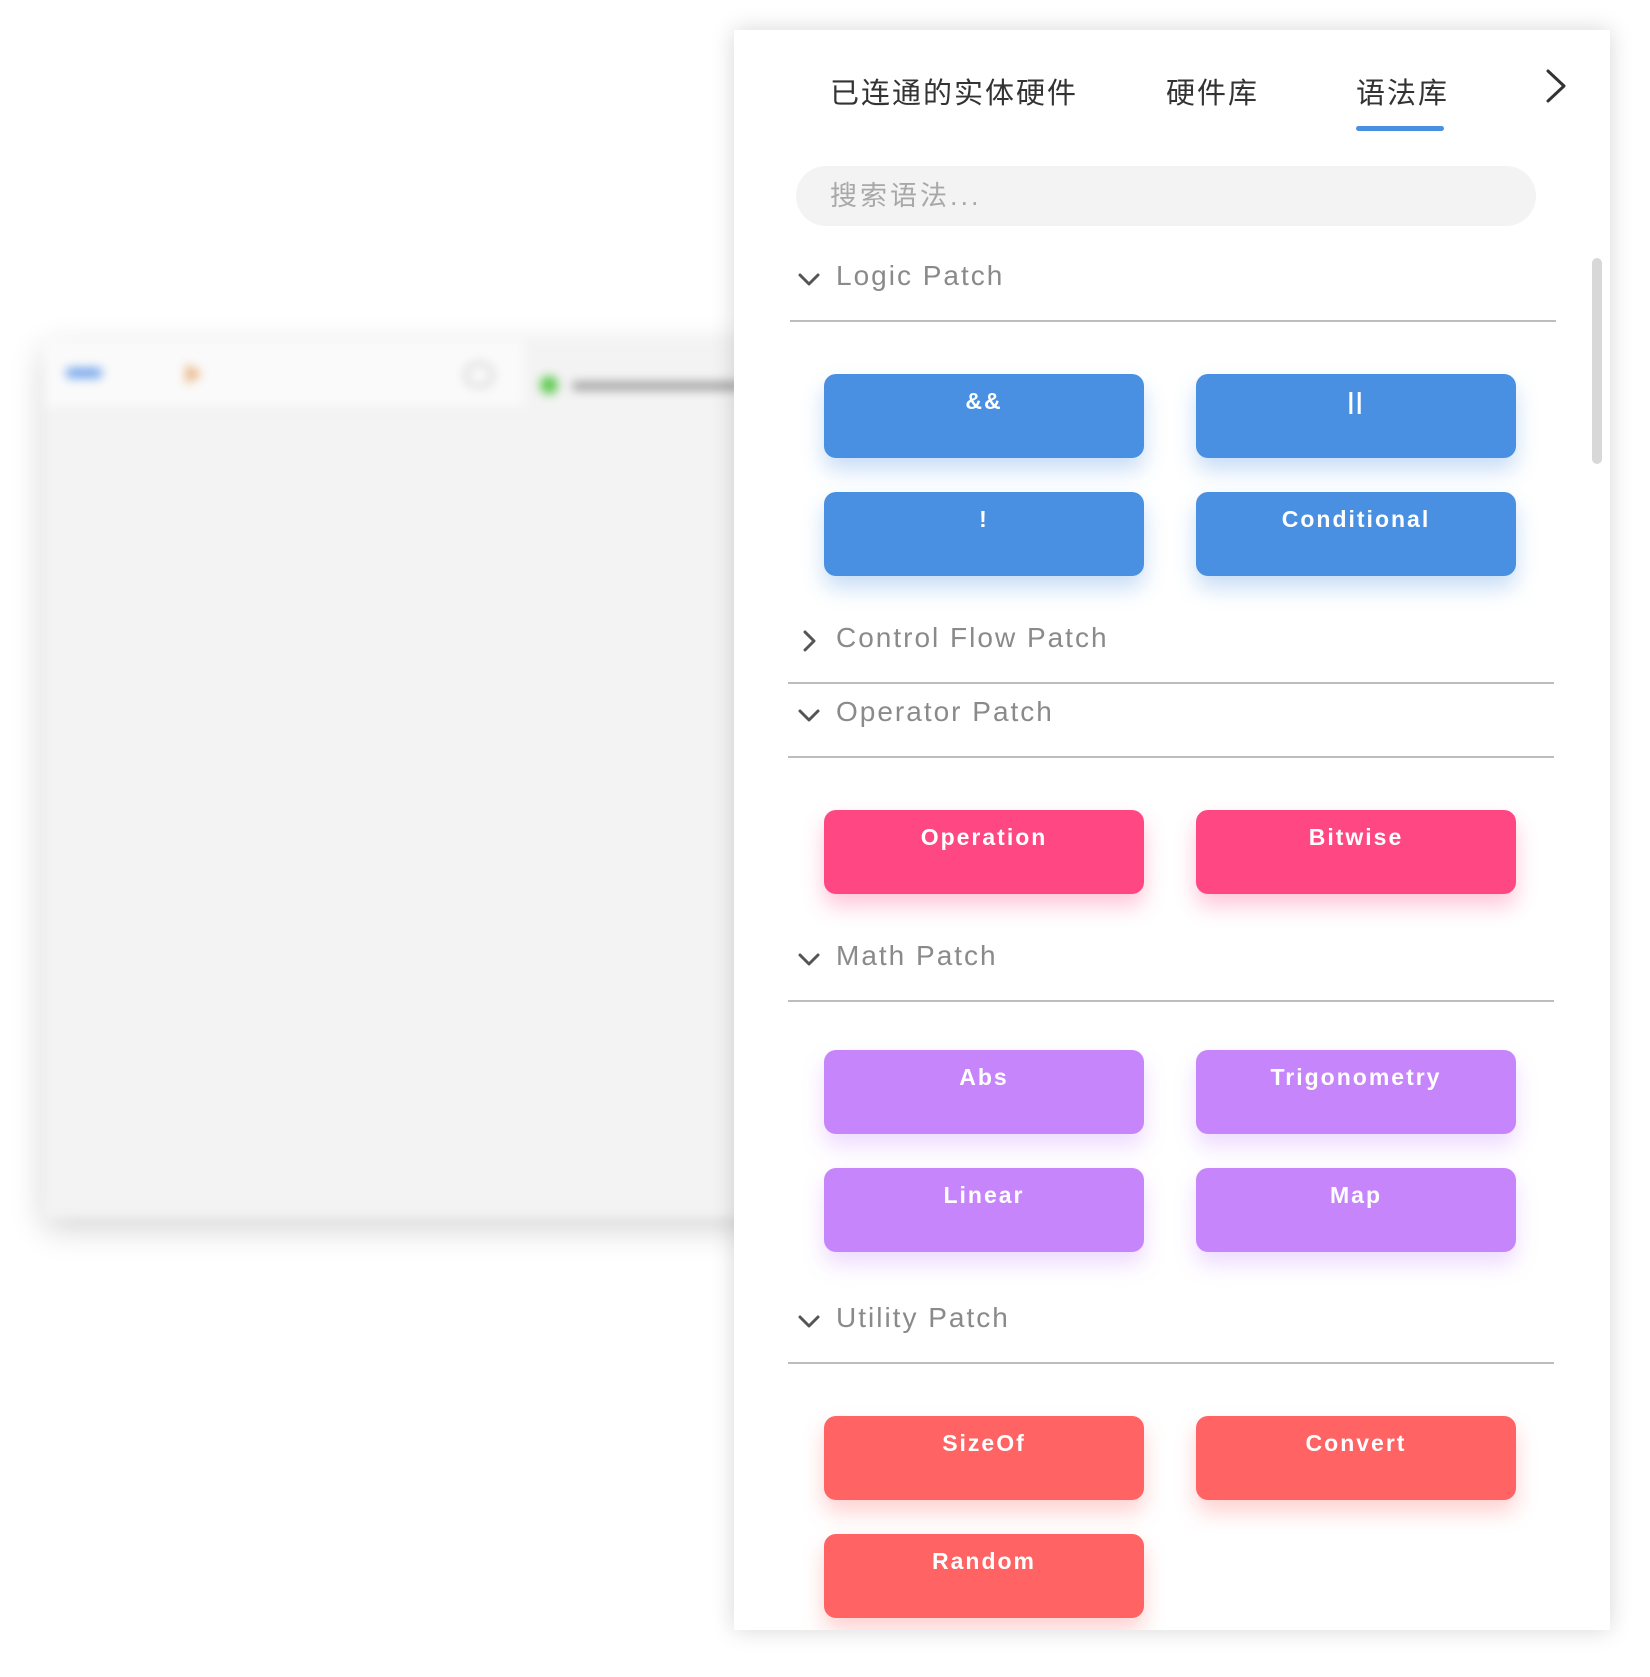 The width and height of the screenshot is (1650, 1677). What do you see at coordinates (1174, 719) in the screenshot?
I see `section-header-operator: Operator Patch` at bounding box center [1174, 719].